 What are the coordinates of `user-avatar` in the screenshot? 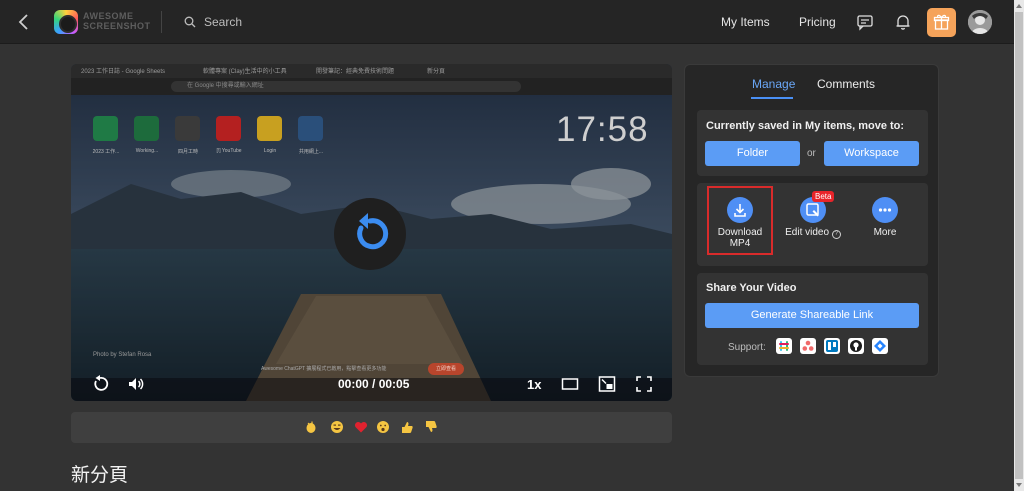 It's located at (980, 22).